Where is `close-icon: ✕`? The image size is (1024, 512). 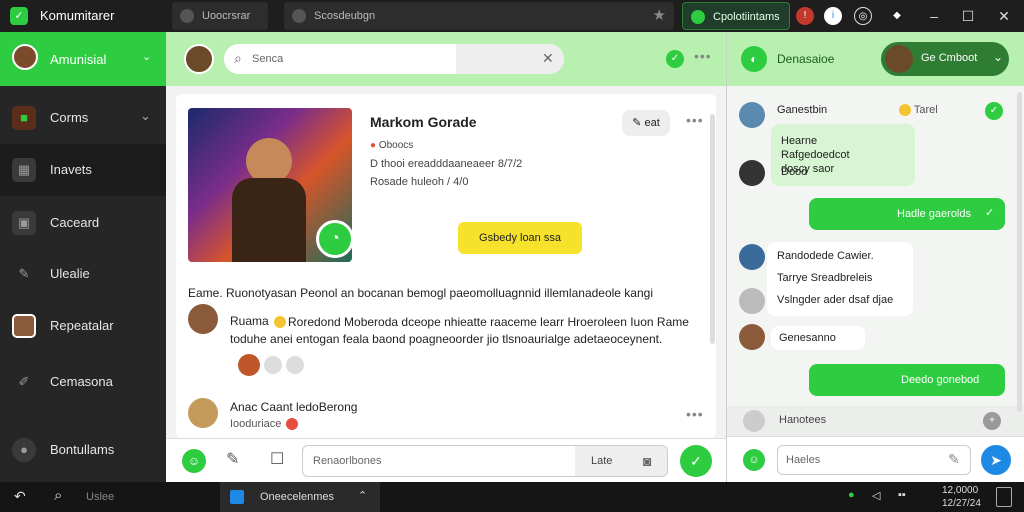
close-icon: ✕ is located at coordinates (1004, 16).